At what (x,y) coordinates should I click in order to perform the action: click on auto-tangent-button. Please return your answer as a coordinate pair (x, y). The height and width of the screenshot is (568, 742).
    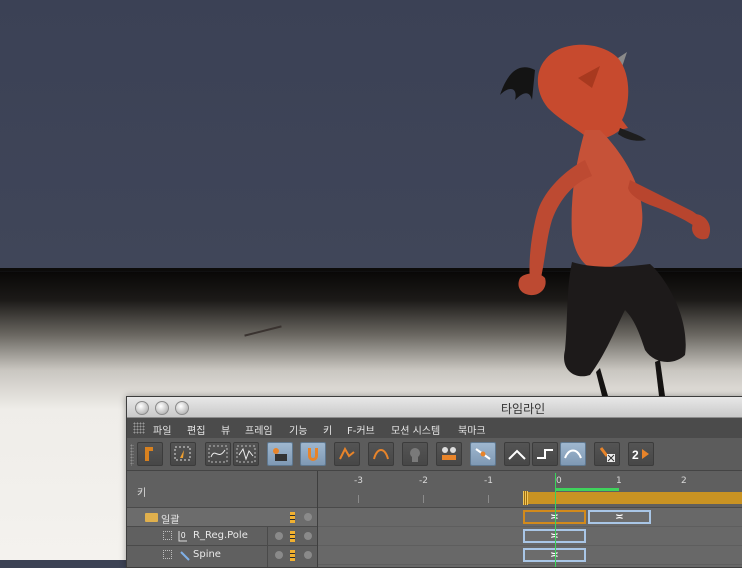
    Looking at the image, I should click on (483, 454).